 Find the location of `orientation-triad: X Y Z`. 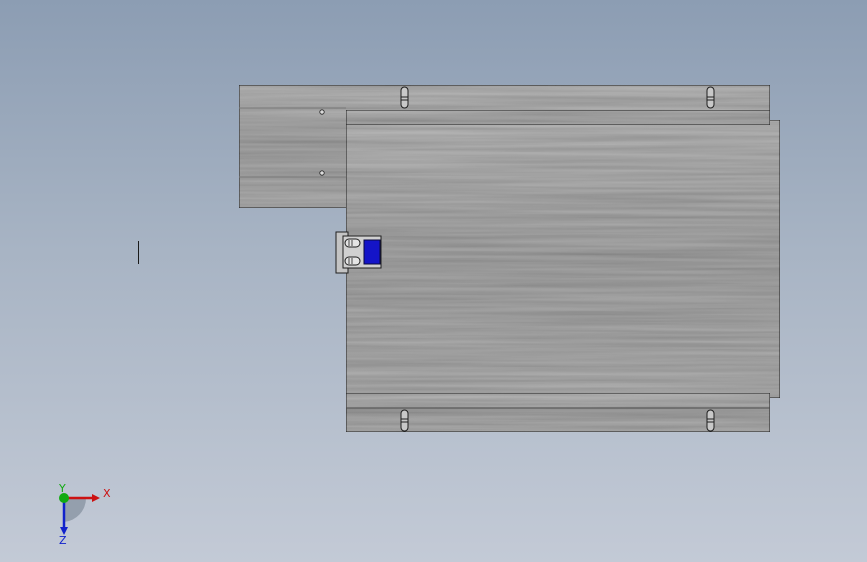

orientation-triad: X Y Z is located at coordinates (85, 513).